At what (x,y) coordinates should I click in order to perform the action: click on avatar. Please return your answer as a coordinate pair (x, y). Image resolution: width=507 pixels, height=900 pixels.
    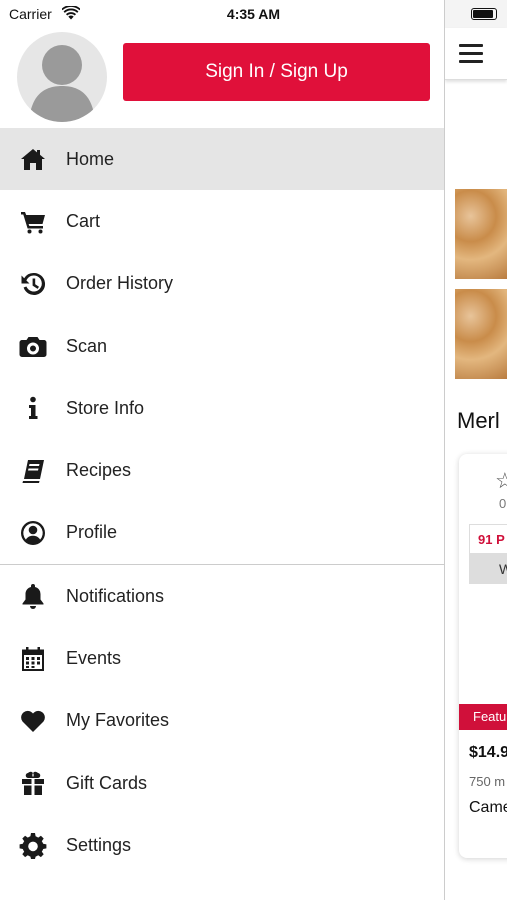
    Looking at the image, I should click on (62, 77).